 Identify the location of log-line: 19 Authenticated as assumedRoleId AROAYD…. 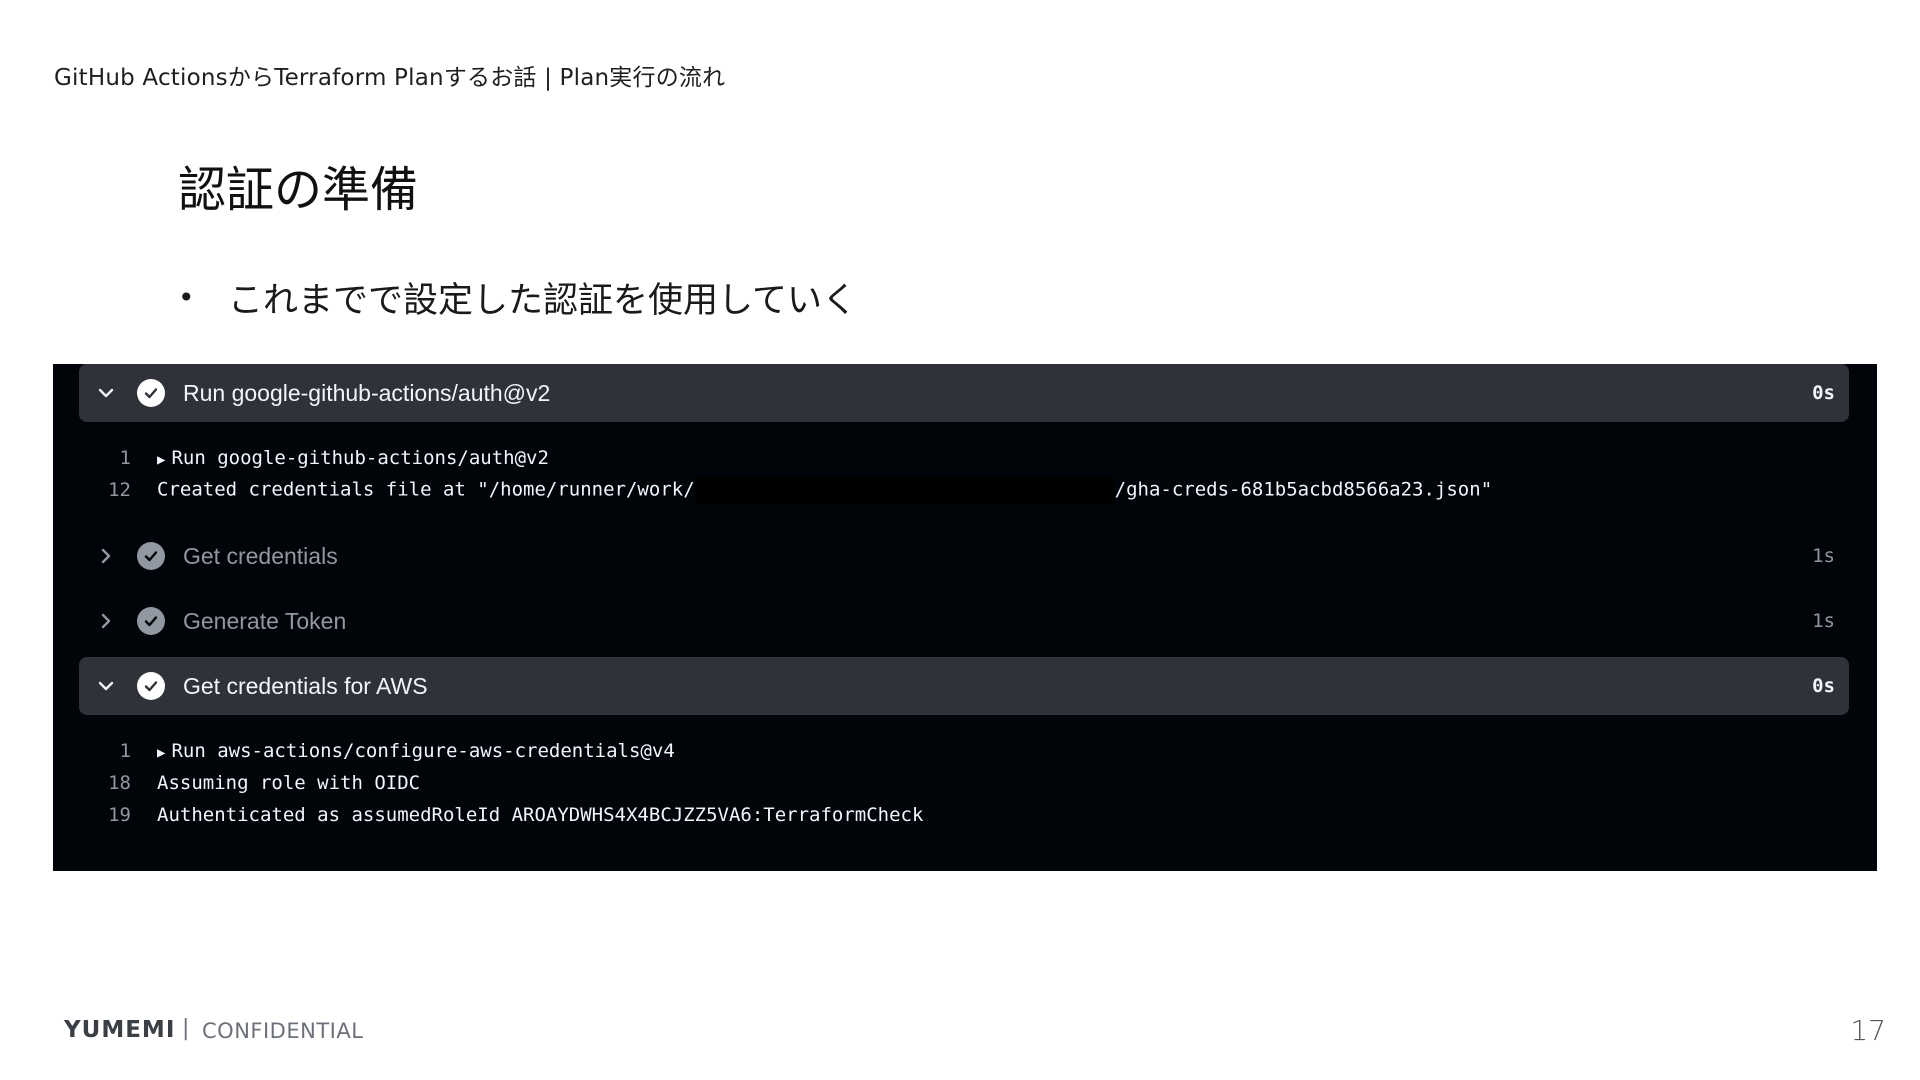
(965, 815).